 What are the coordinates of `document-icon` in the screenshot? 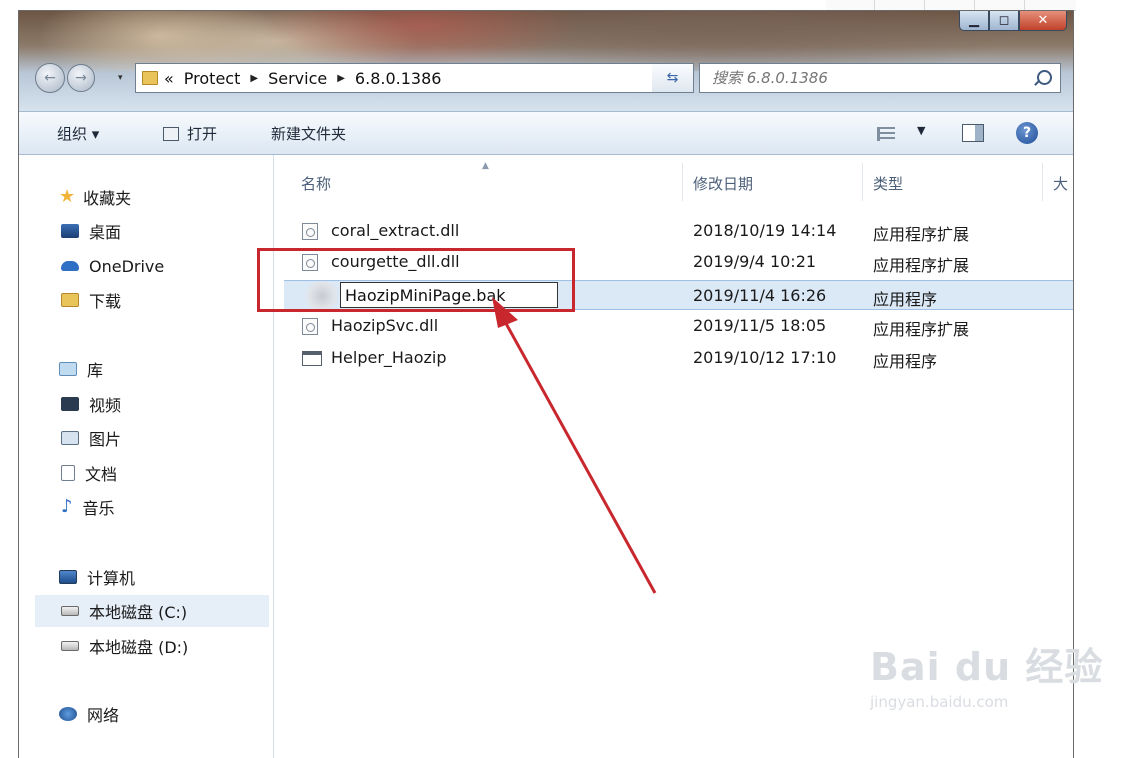 It's located at (68, 473).